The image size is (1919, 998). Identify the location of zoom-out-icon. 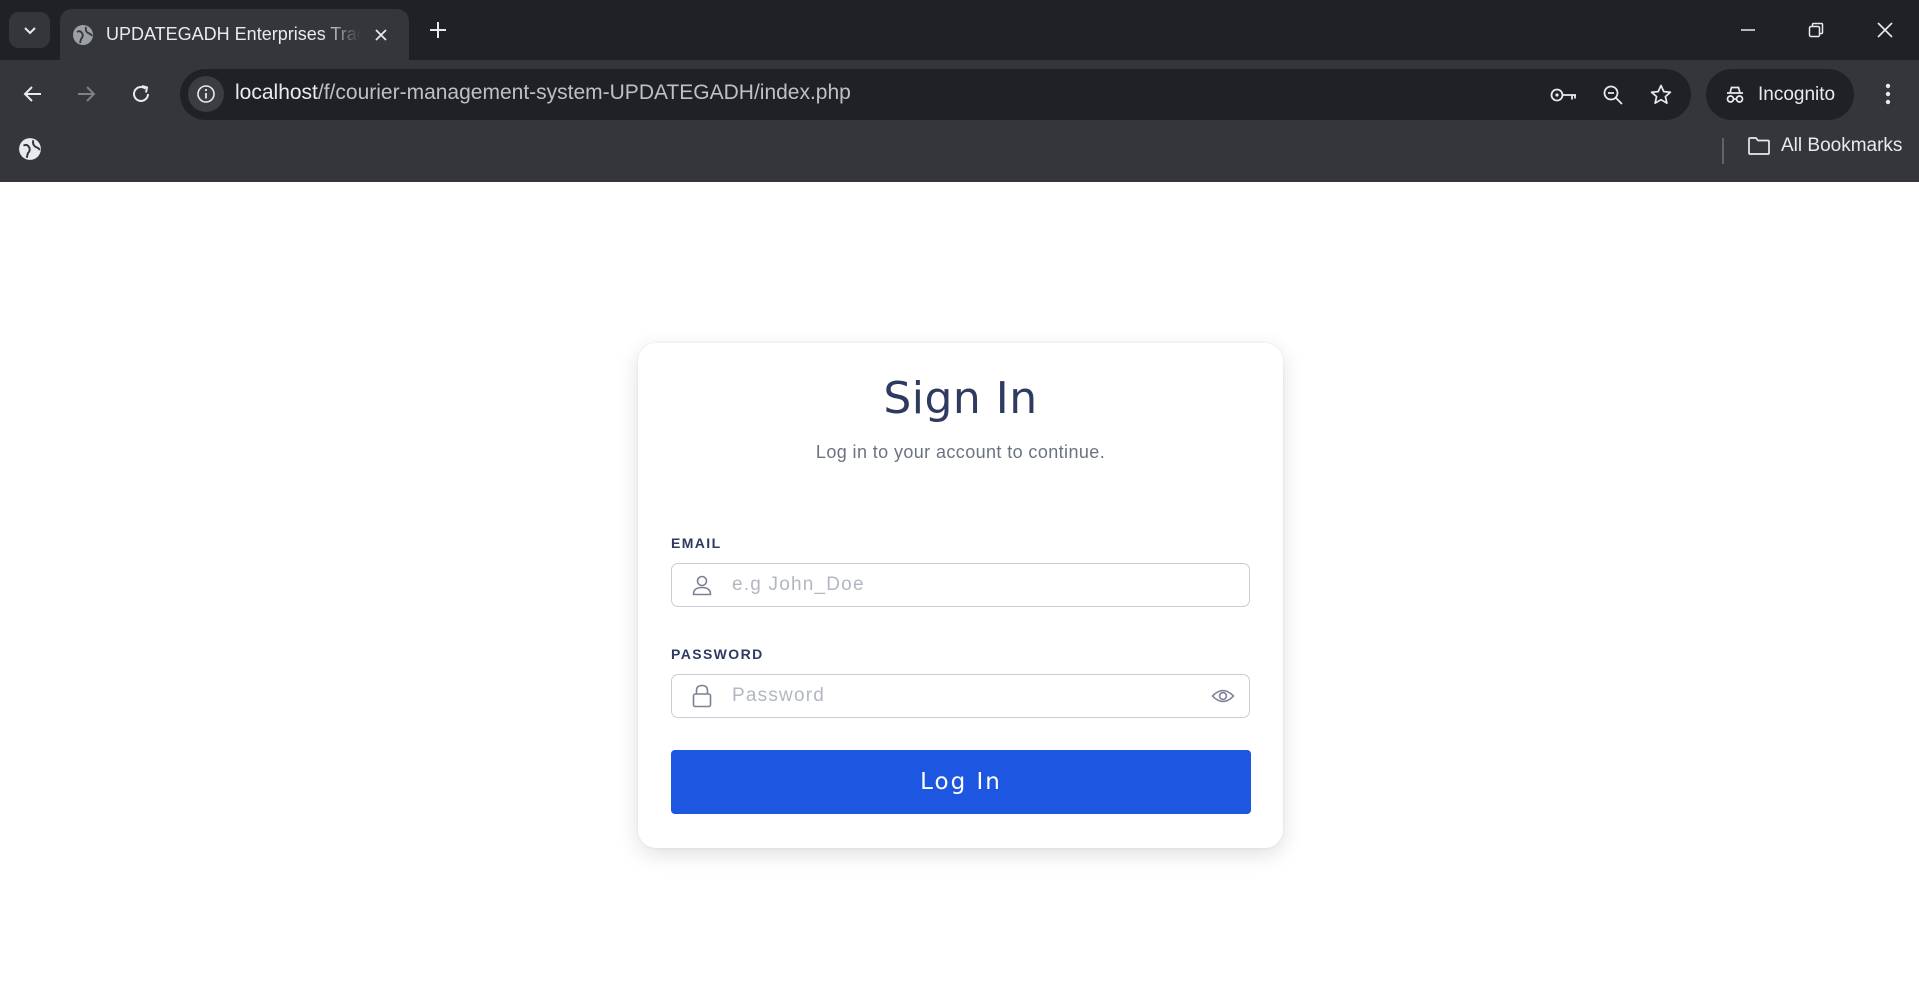
(1613, 95).